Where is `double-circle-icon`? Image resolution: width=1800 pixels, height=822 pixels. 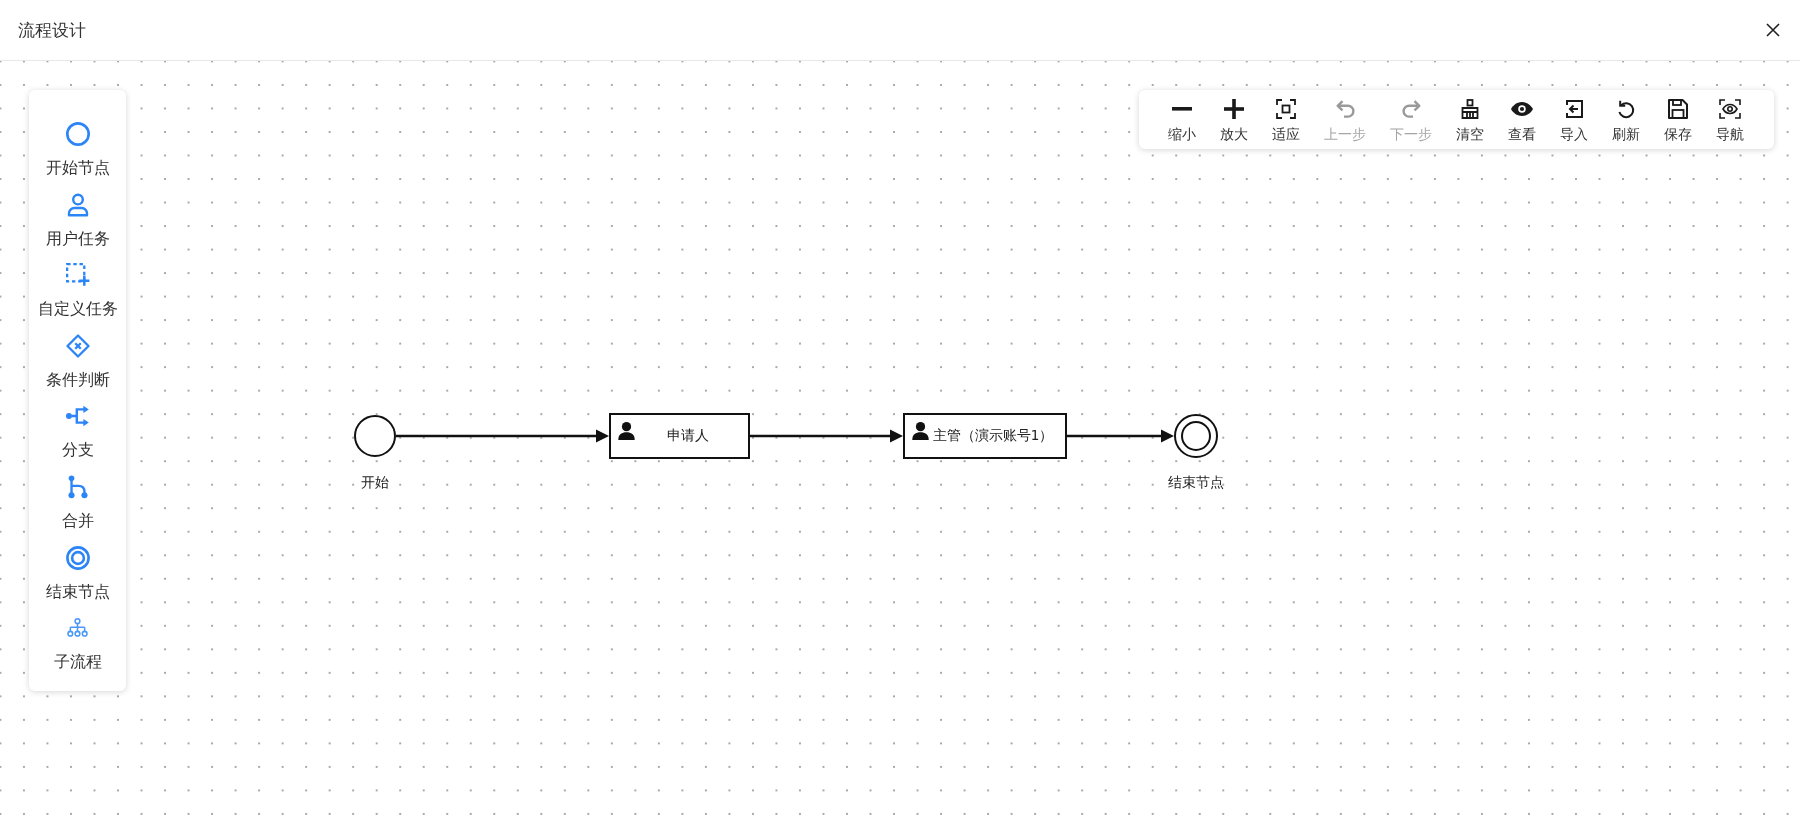
double-circle-icon is located at coordinates (77, 557).